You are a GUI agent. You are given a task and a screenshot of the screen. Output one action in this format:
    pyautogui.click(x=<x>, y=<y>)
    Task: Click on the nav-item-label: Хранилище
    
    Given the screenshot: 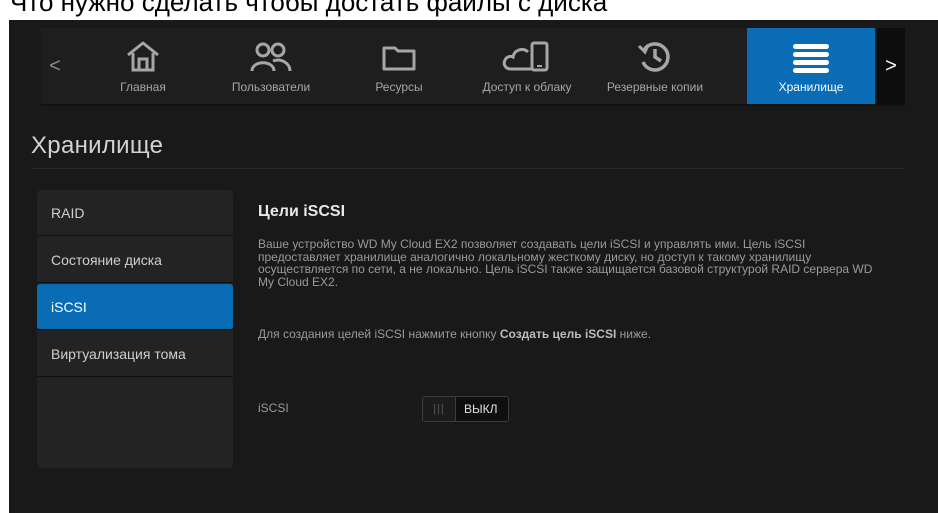 What is the action you would take?
    pyautogui.click(x=811, y=87)
    